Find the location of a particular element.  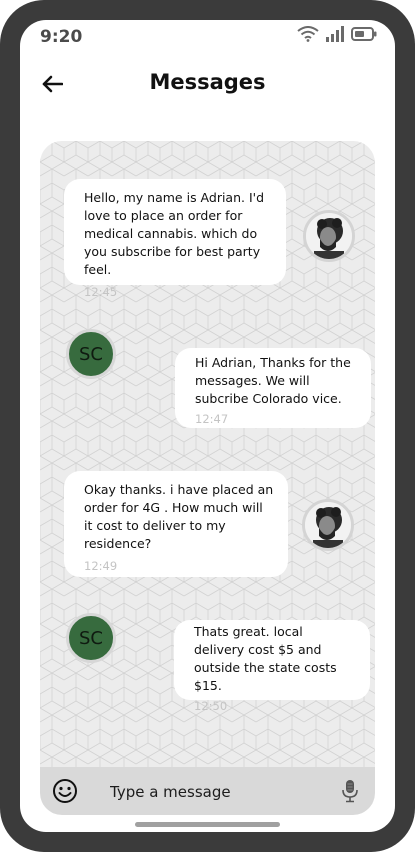

message-timestamp: 12:50 is located at coordinates (211, 706).